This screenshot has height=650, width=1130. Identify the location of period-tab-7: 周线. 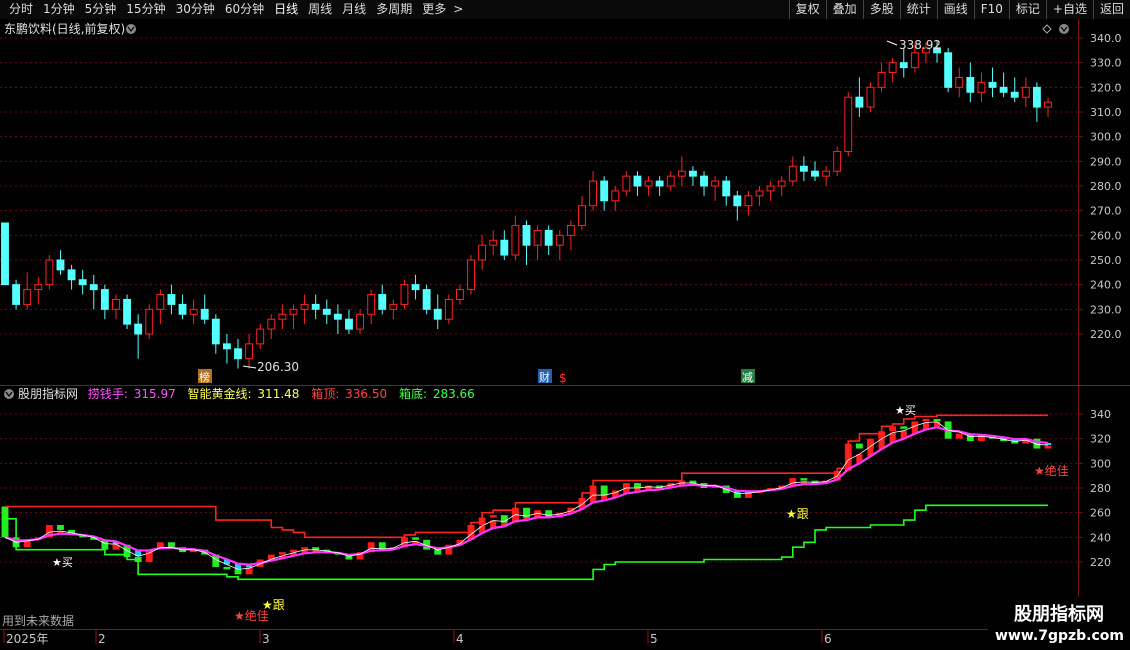
(320, 9).